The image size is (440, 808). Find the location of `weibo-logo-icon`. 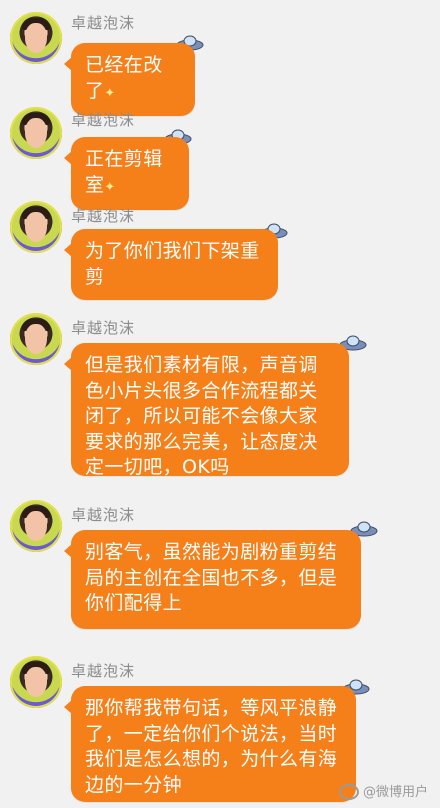

weibo-logo-icon is located at coordinates (348, 792).